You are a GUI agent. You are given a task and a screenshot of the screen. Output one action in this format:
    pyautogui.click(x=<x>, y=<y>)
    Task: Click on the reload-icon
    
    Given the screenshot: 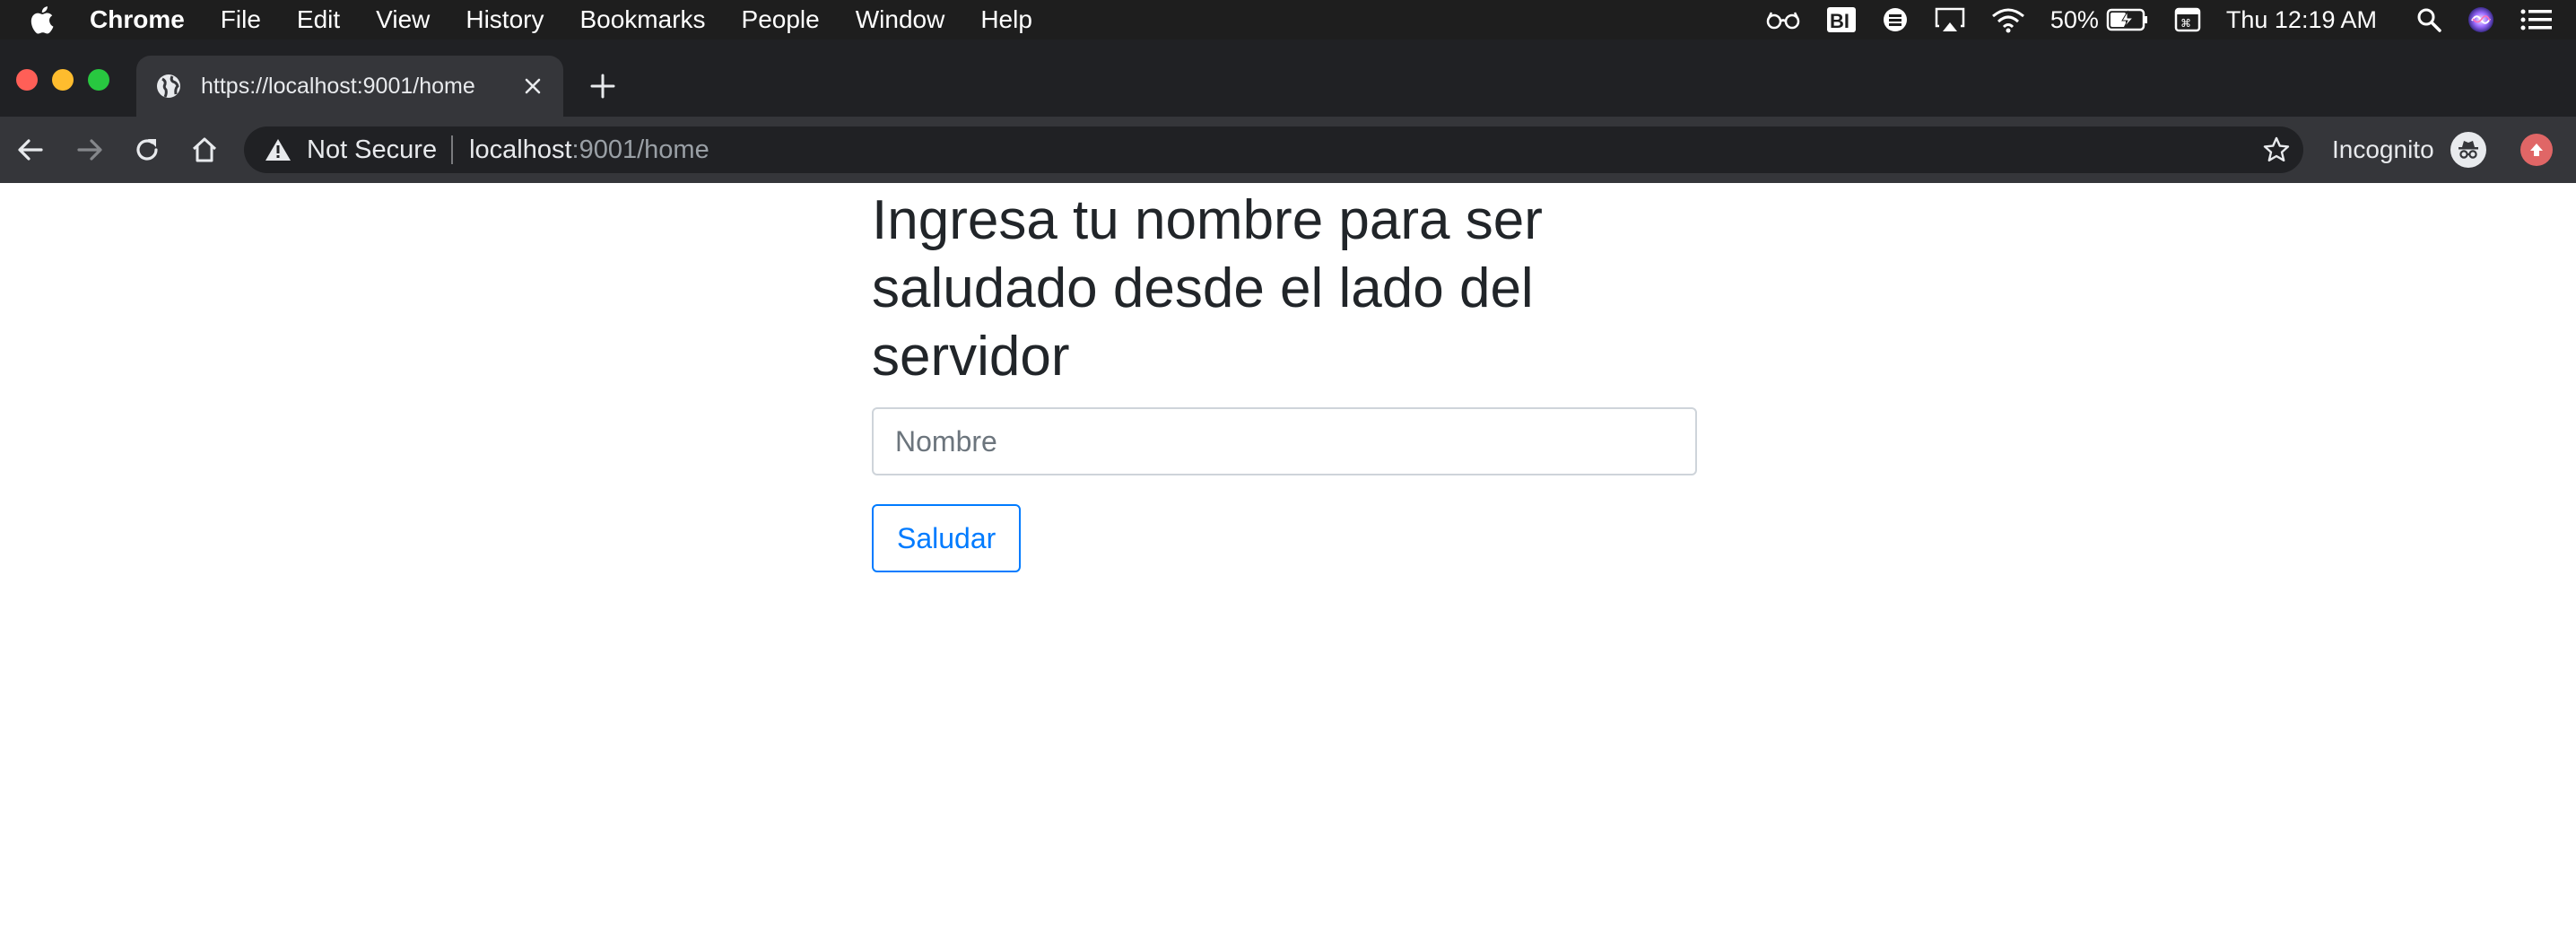 What is the action you would take?
    pyautogui.click(x=147, y=149)
    